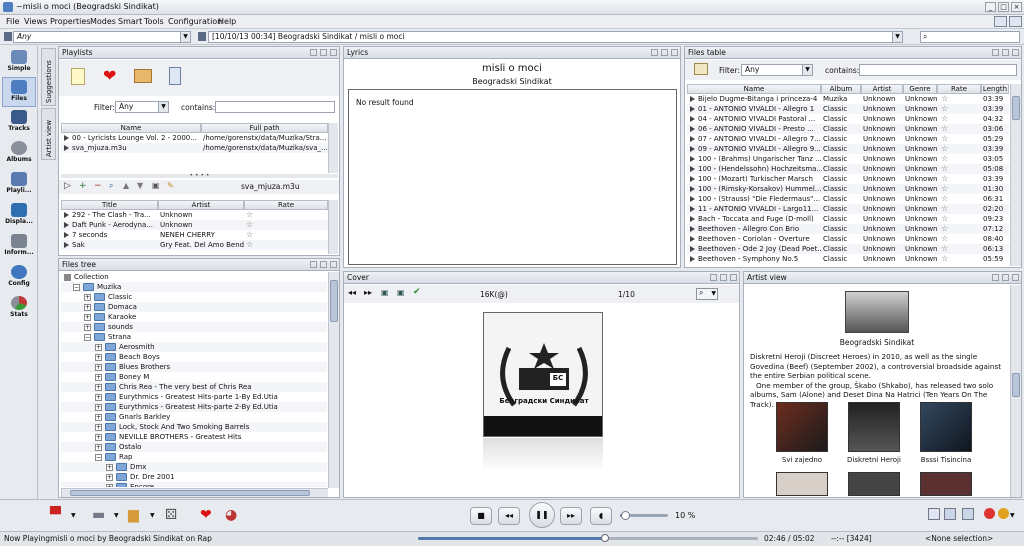 The height and width of the screenshot is (546, 1024). Describe the element at coordinates (990, 7) in the screenshot. I see `minimize-button: _` at that location.